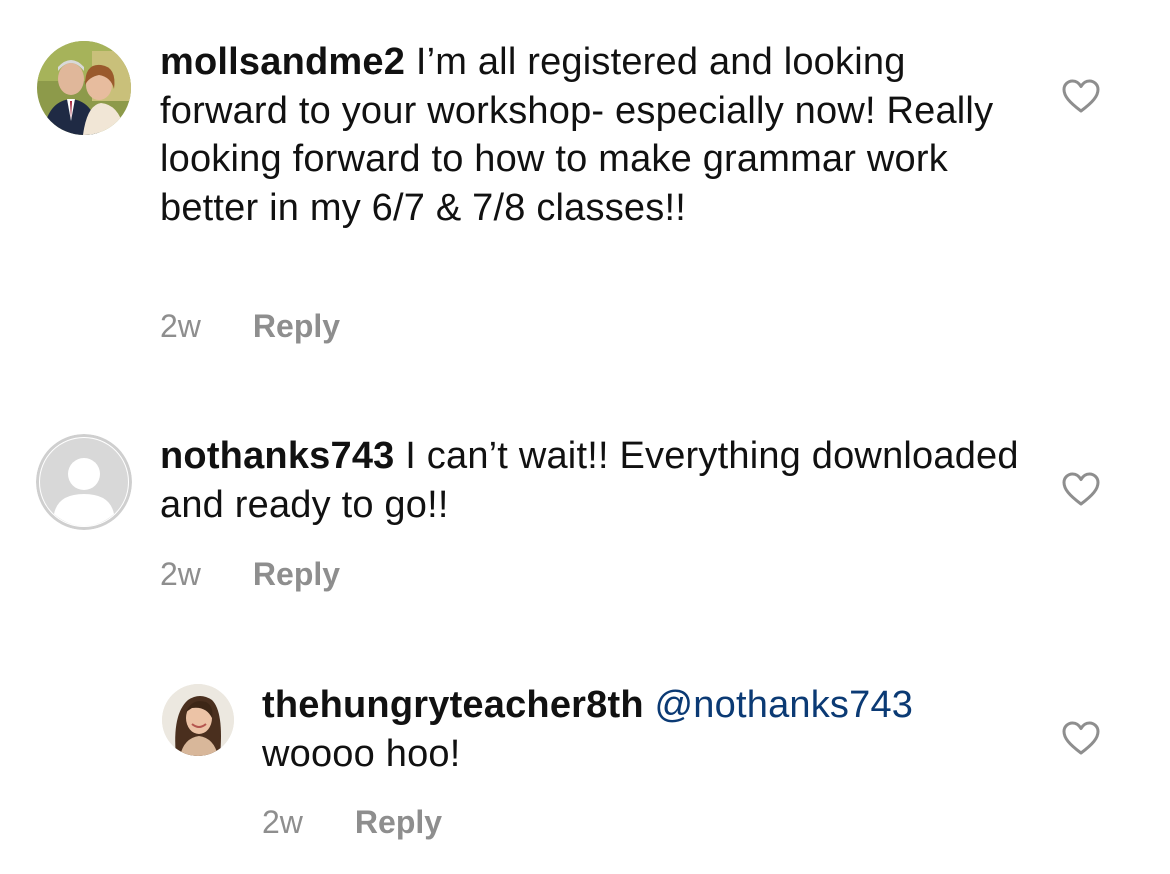  Describe the element at coordinates (277, 456) in the screenshot. I see `username-link: nothanks743` at that location.